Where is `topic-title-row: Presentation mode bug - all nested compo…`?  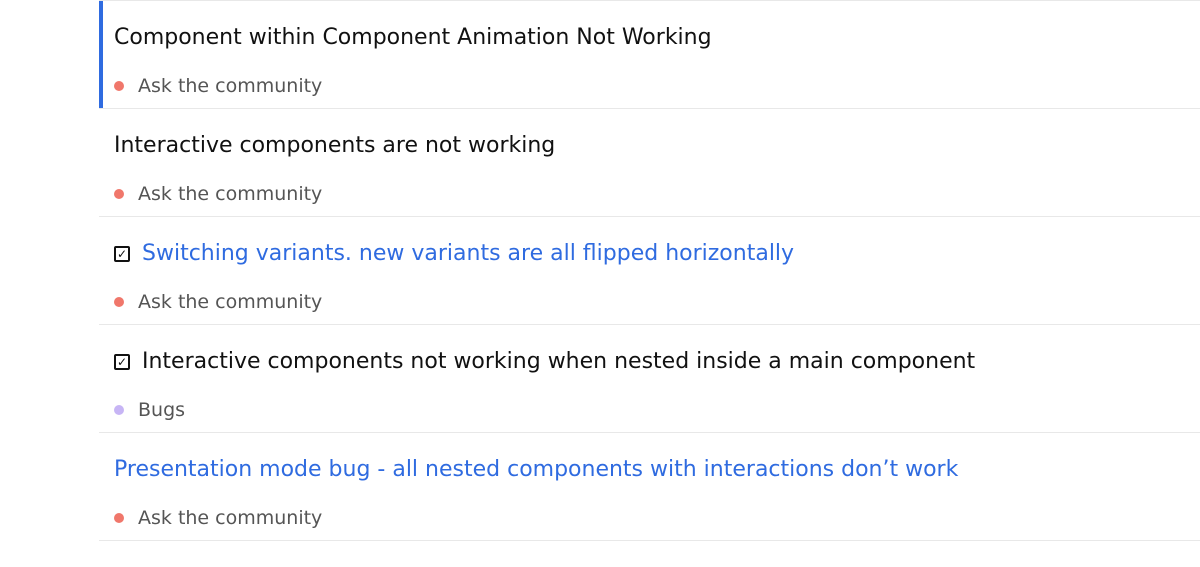 topic-title-row: Presentation mode bug - all nested compo… is located at coordinates (536, 470).